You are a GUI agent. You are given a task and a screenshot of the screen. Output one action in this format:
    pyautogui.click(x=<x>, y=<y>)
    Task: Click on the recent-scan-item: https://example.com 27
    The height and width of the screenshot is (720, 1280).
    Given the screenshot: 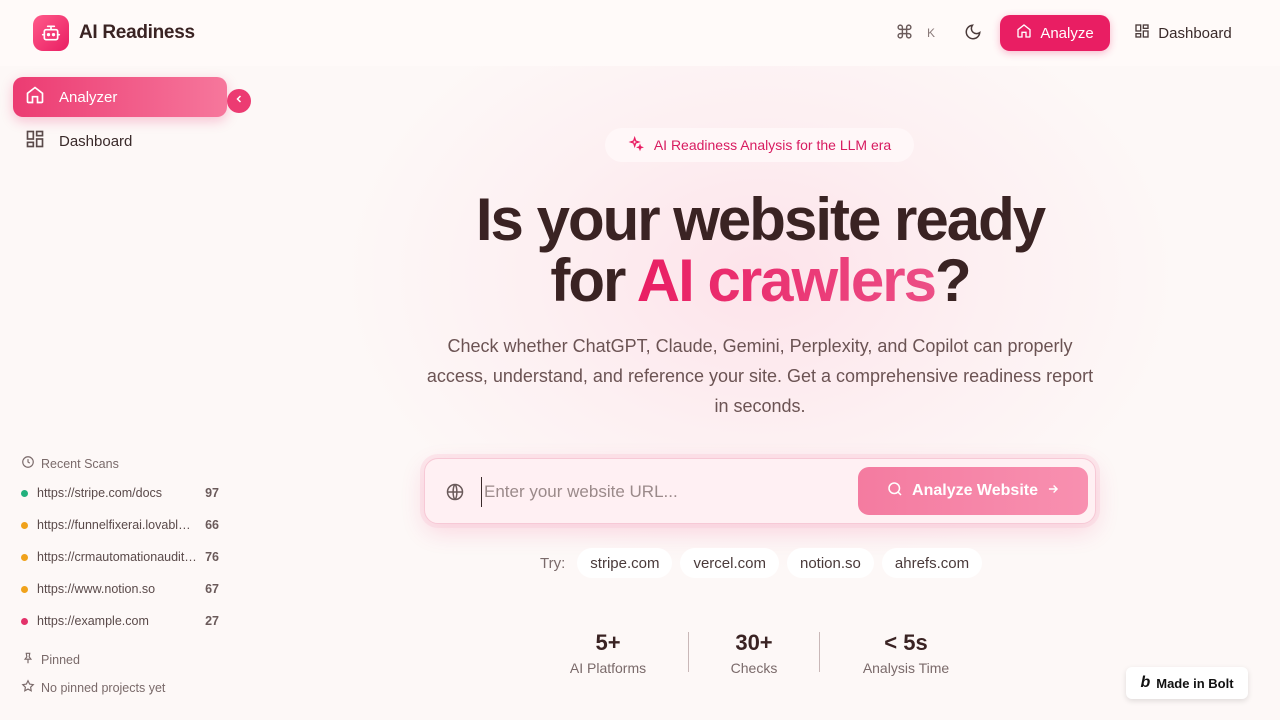 What is the action you would take?
    pyautogui.click(x=120, y=621)
    